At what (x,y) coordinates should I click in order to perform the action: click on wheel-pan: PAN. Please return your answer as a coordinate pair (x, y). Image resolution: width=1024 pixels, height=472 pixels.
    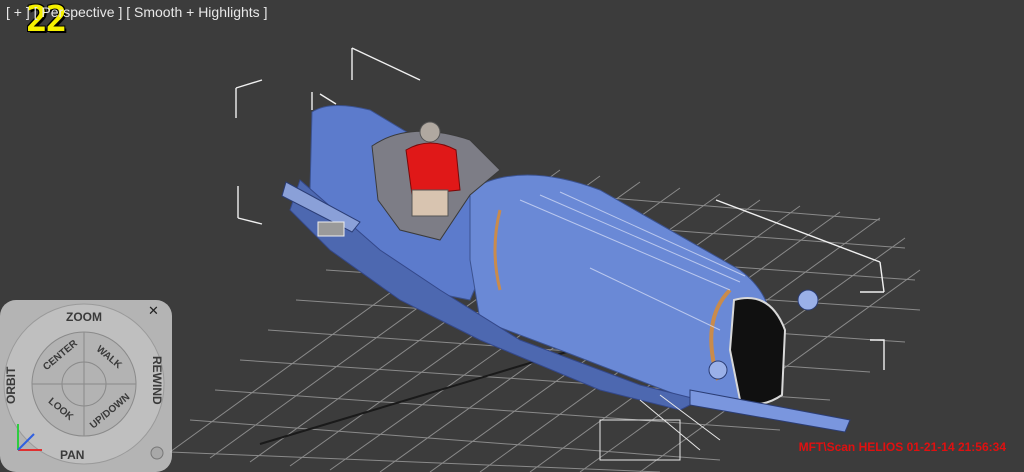
    Looking at the image, I should click on (72, 455).